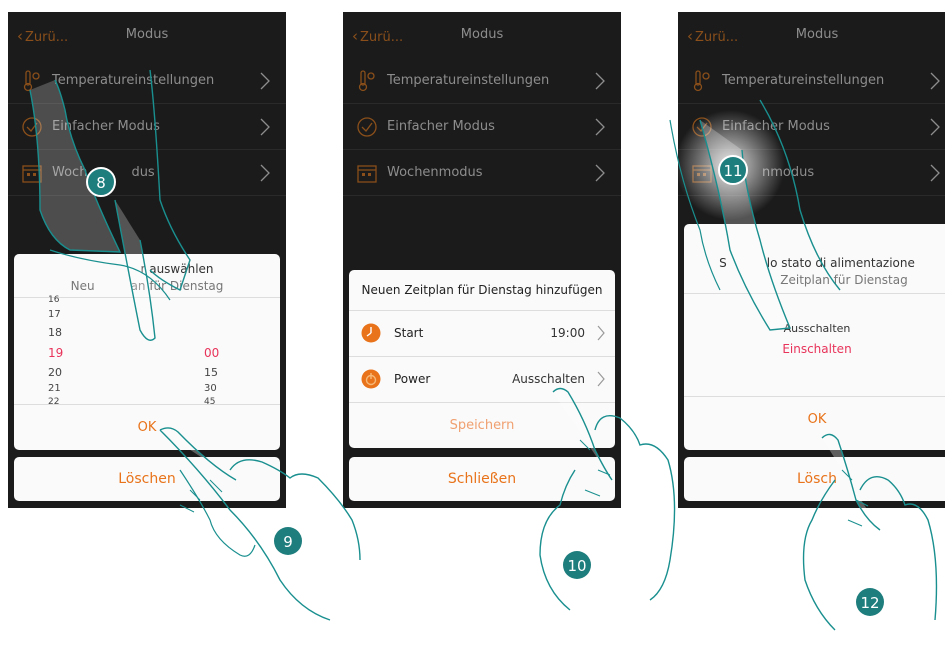  Describe the element at coordinates (371, 333) in the screenshot. I see `clock-icon` at that location.